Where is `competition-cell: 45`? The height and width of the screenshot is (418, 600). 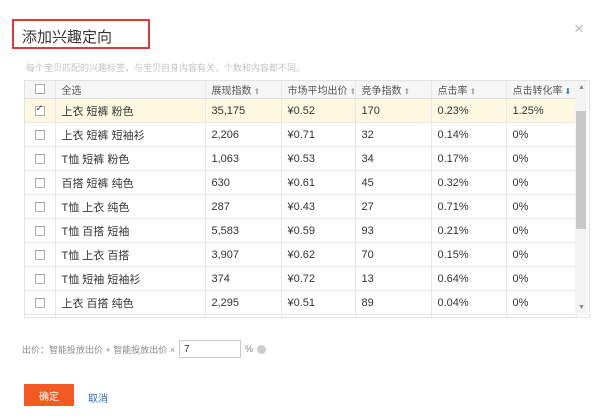 competition-cell: 45 is located at coordinates (393, 182).